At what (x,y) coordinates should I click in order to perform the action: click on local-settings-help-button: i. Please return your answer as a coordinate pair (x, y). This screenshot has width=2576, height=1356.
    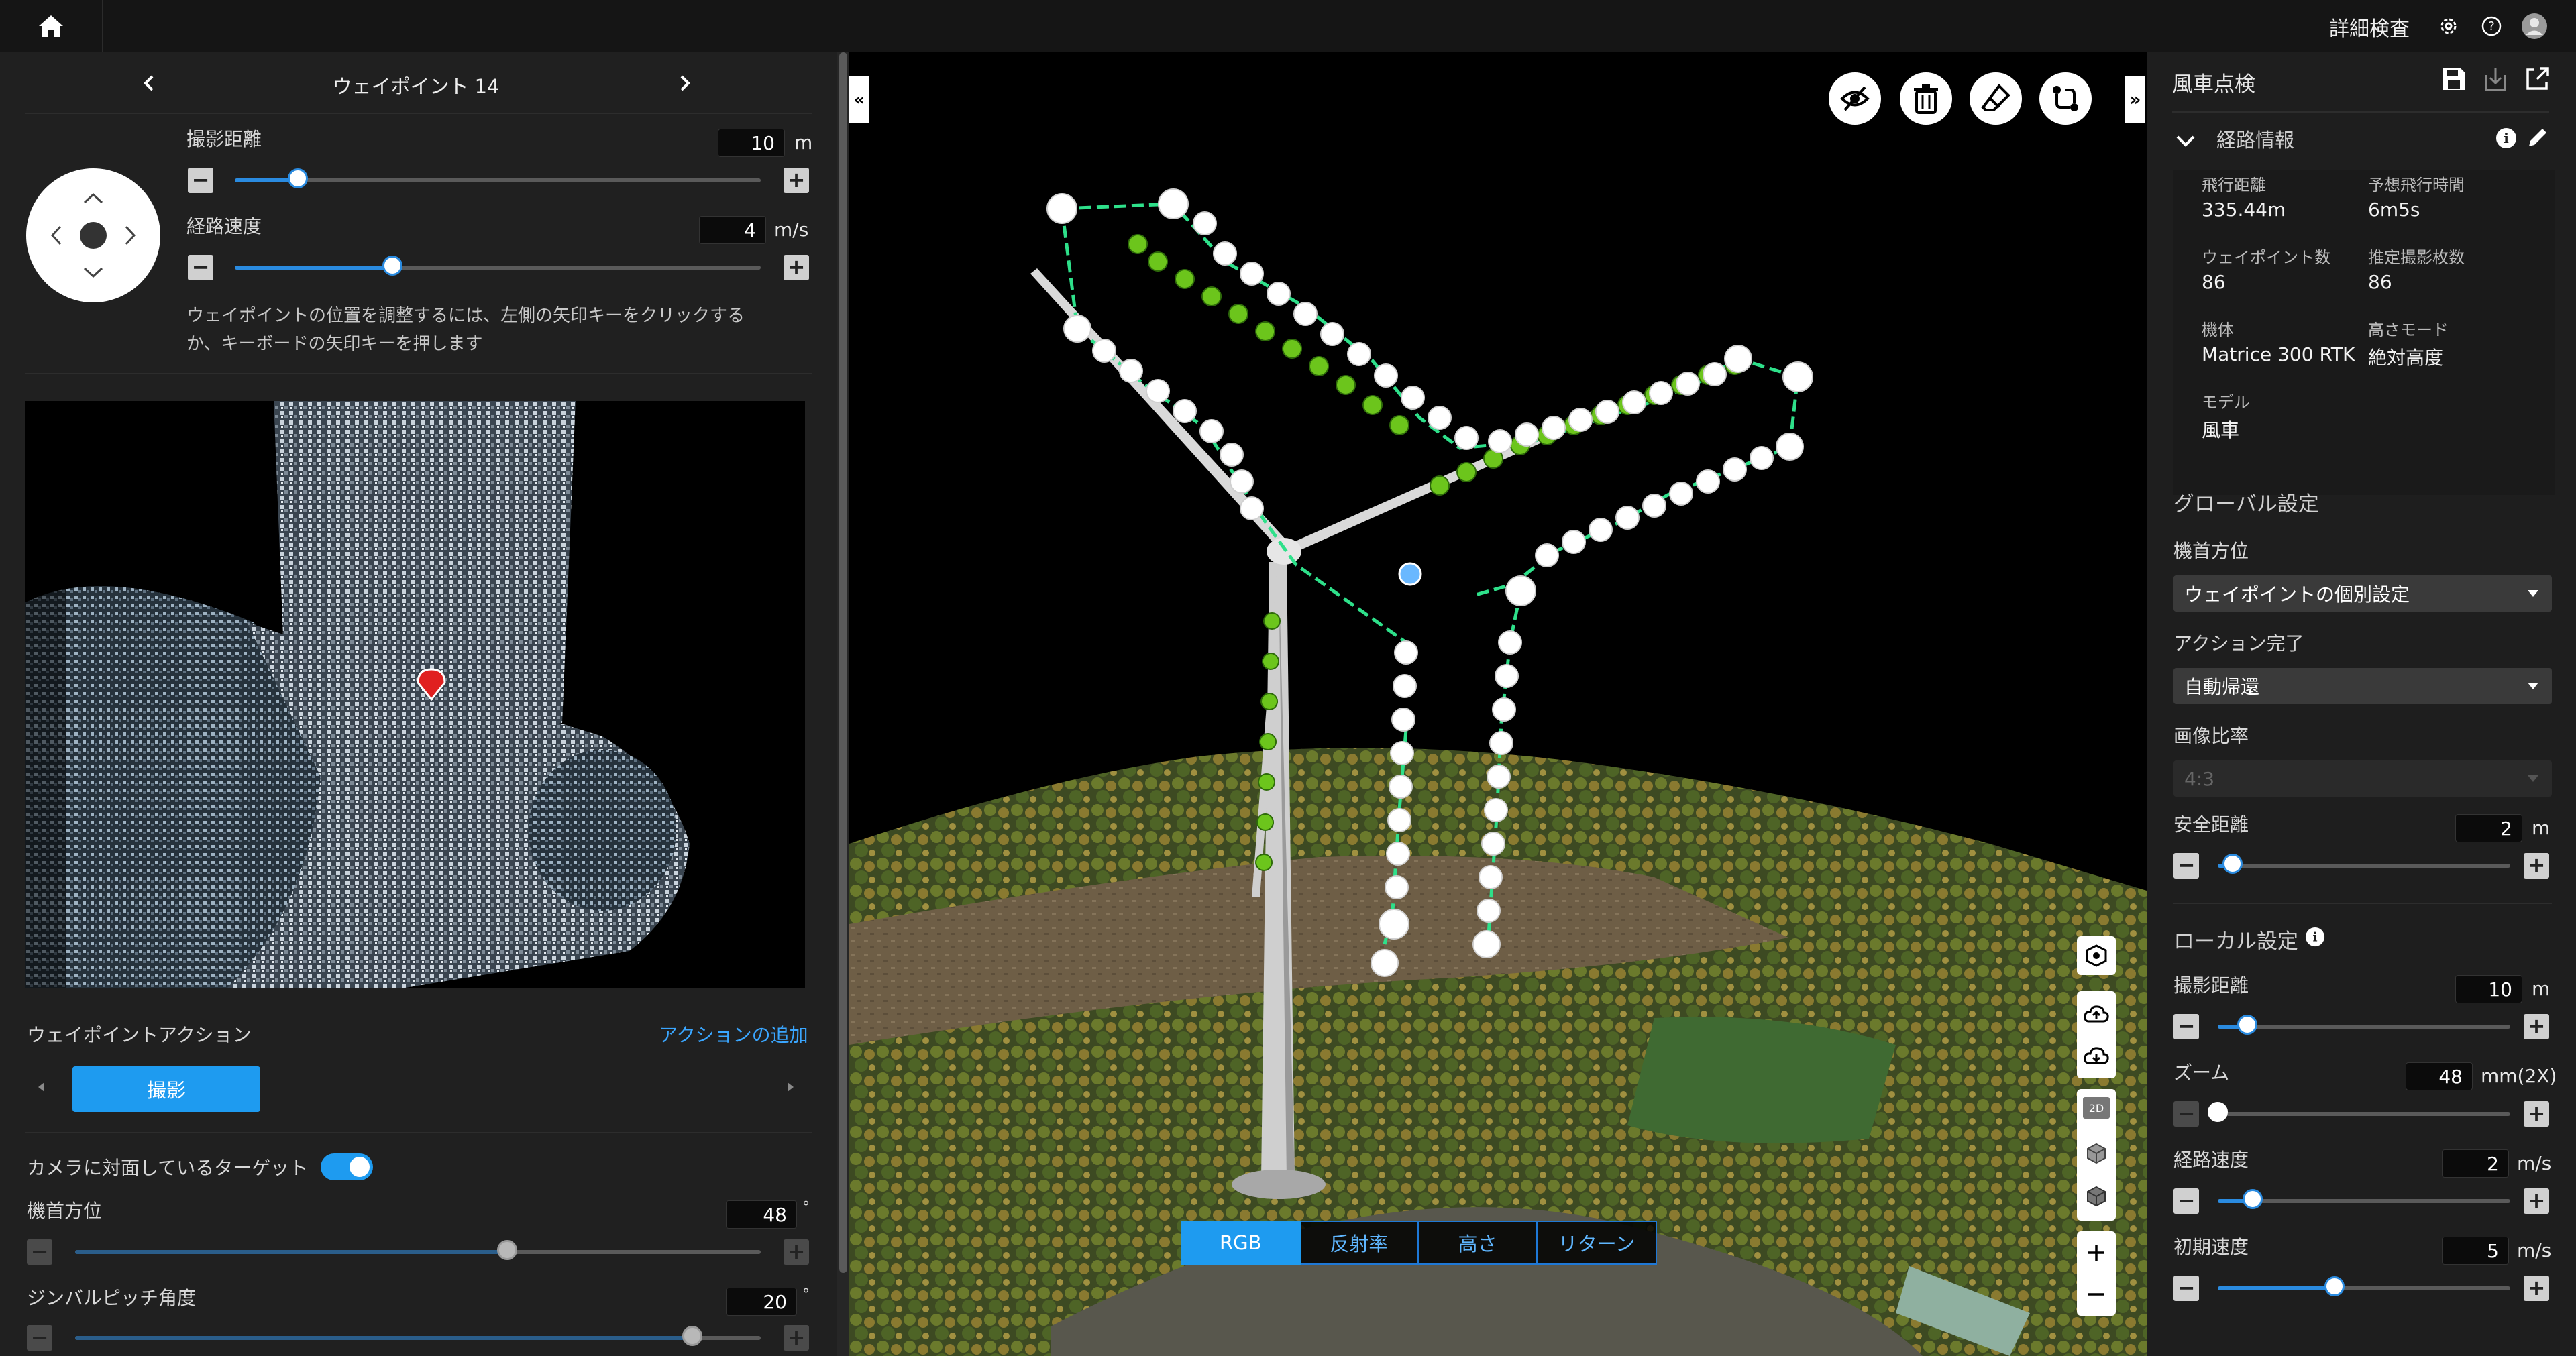
    Looking at the image, I should click on (2315, 937).